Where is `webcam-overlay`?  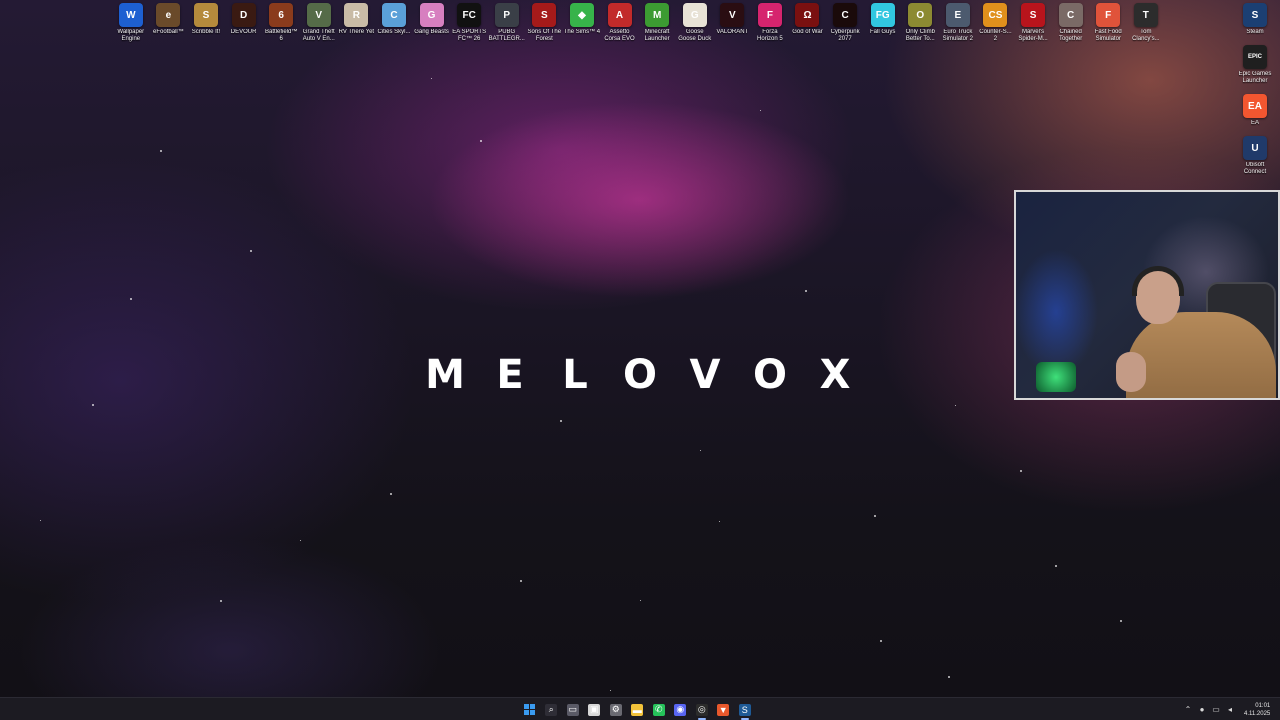
webcam-overlay is located at coordinates (1147, 295).